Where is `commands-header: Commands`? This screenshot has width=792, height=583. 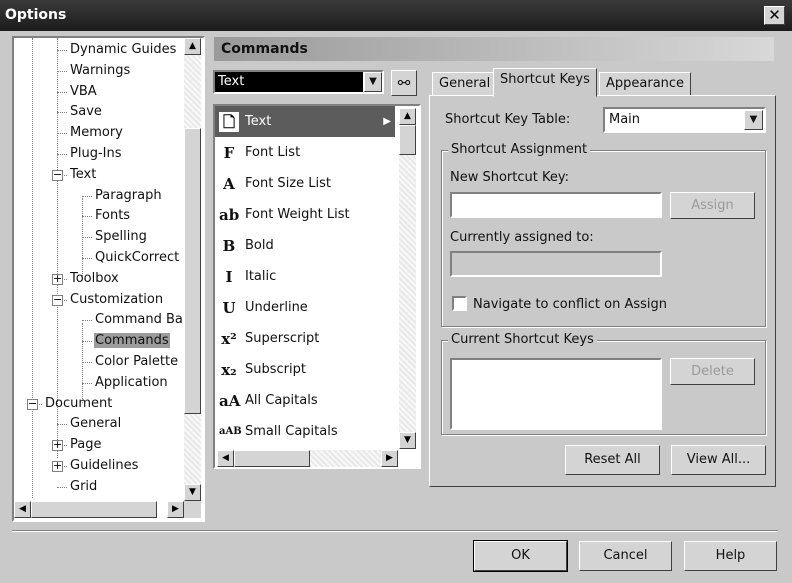 commands-header: Commands is located at coordinates (494, 49).